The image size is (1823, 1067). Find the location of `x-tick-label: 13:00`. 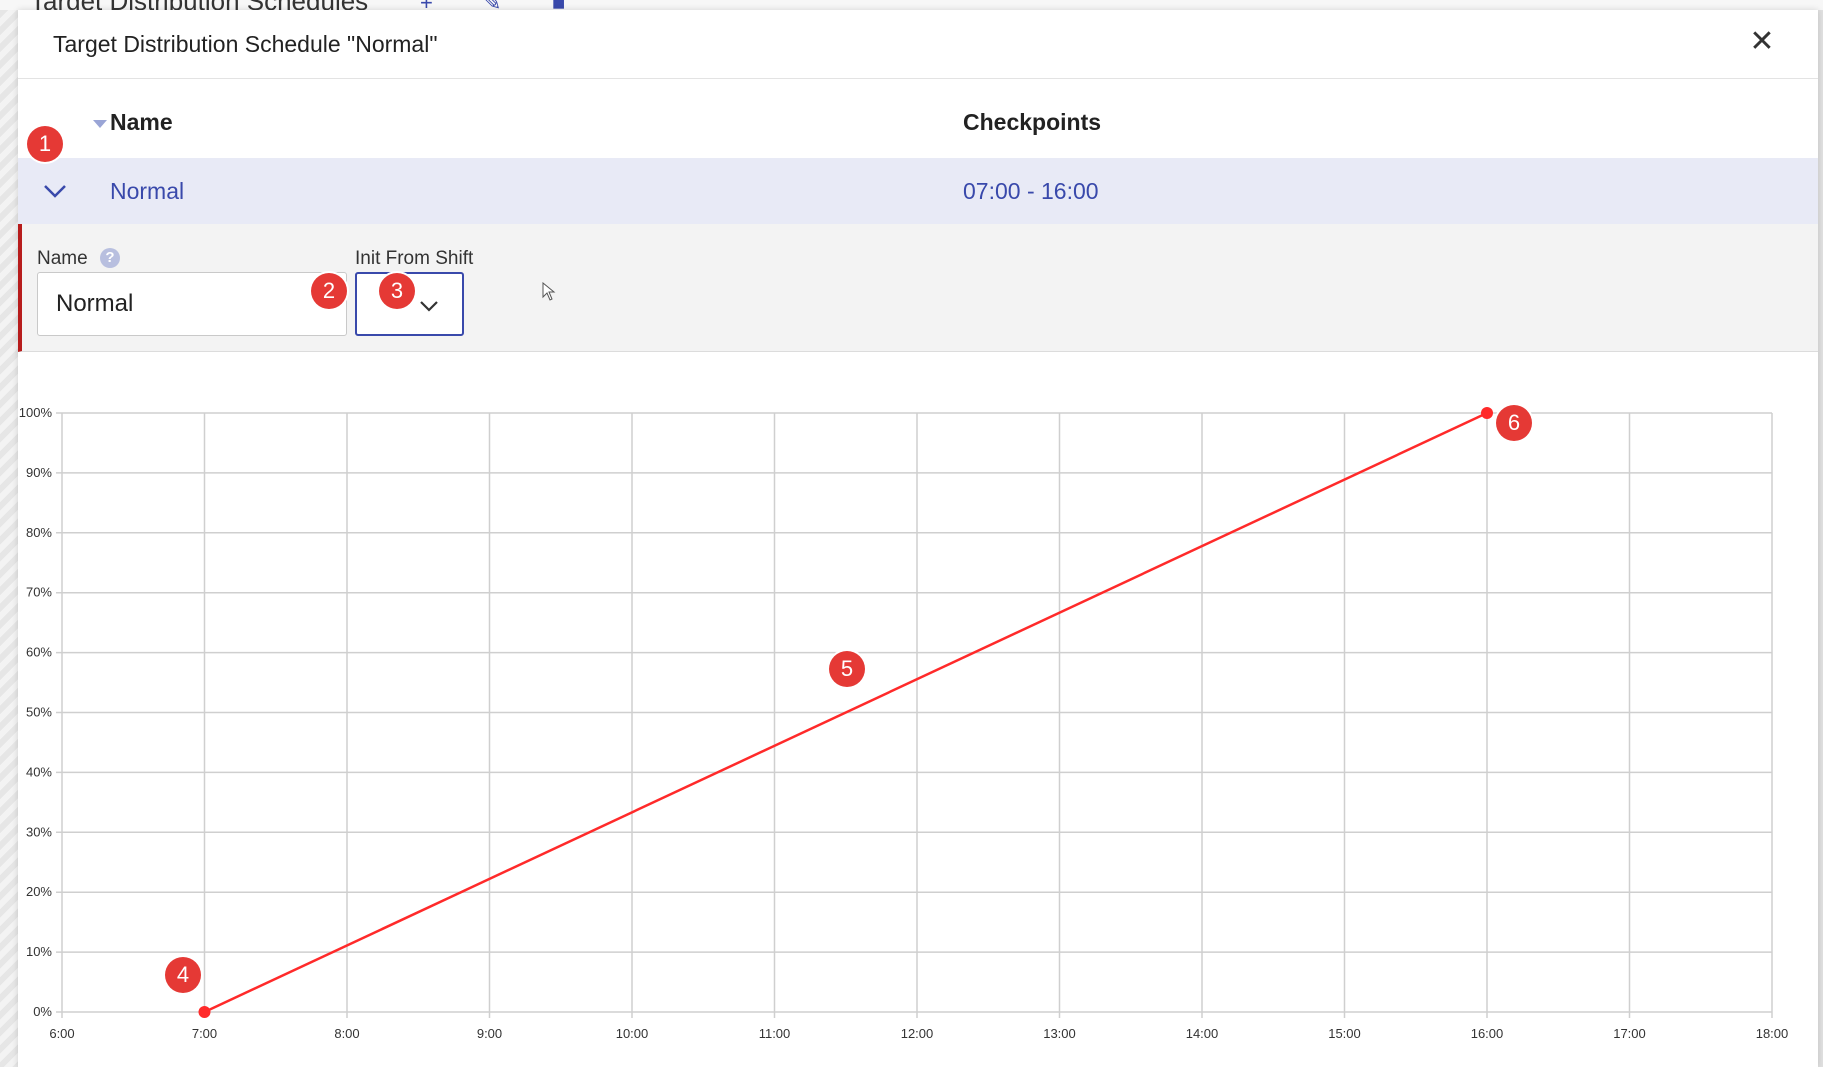

x-tick-label: 13:00 is located at coordinates (1059, 1033).